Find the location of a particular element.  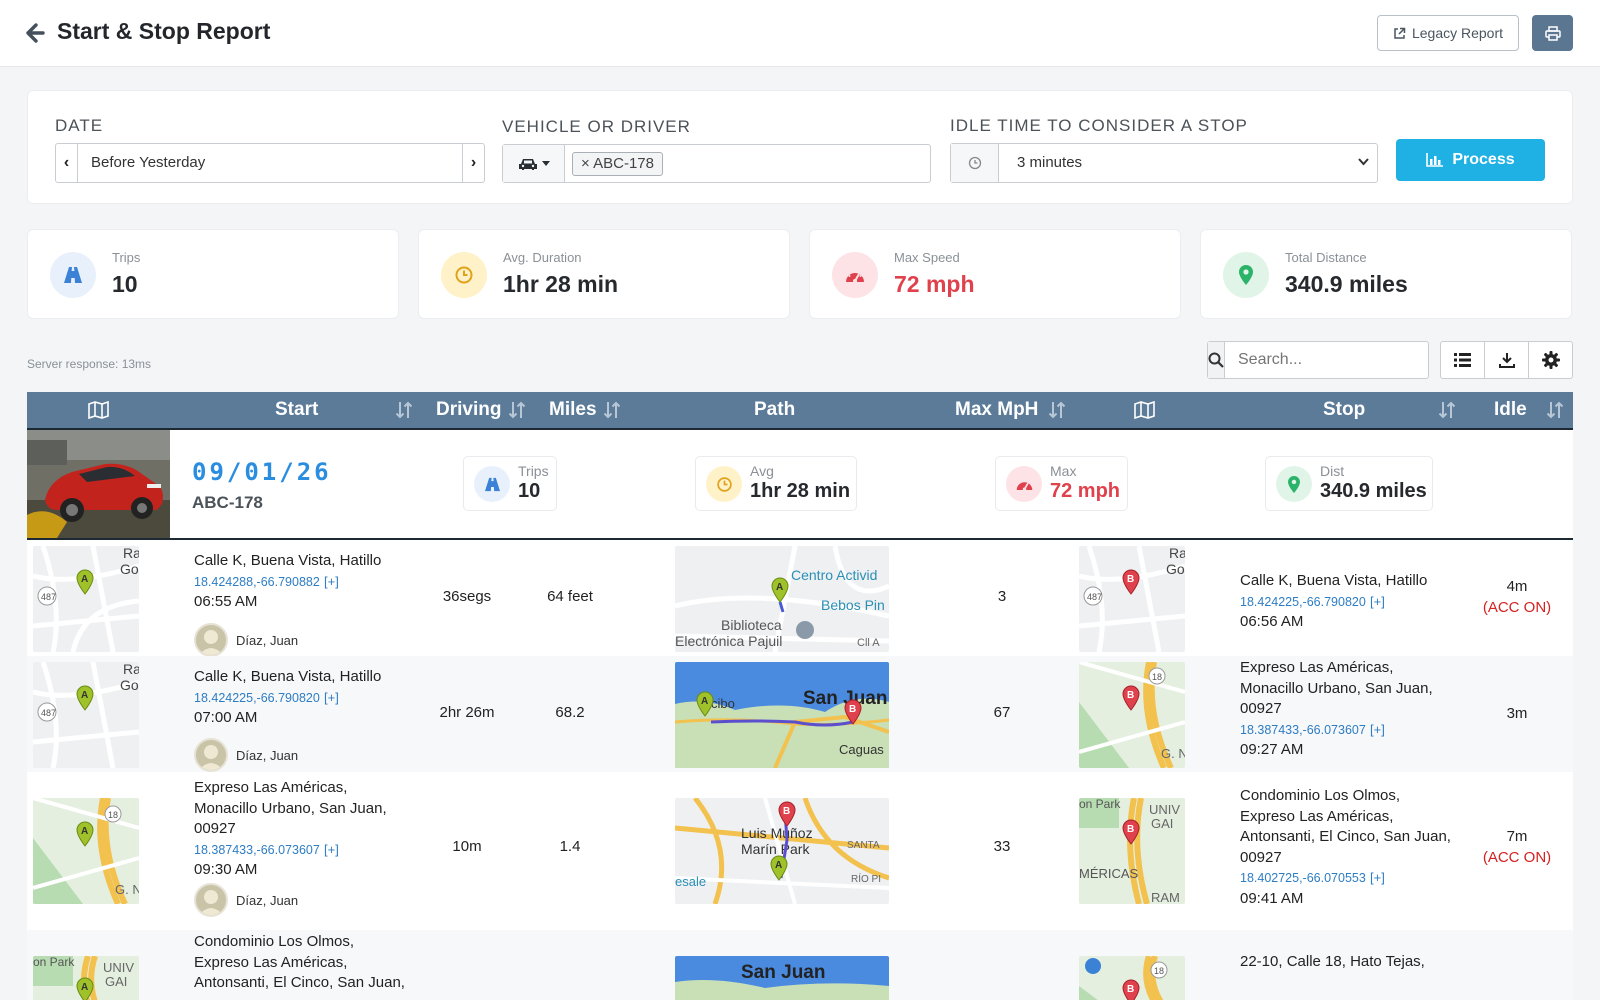

chevron-down-icon is located at coordinates (1363, 162).